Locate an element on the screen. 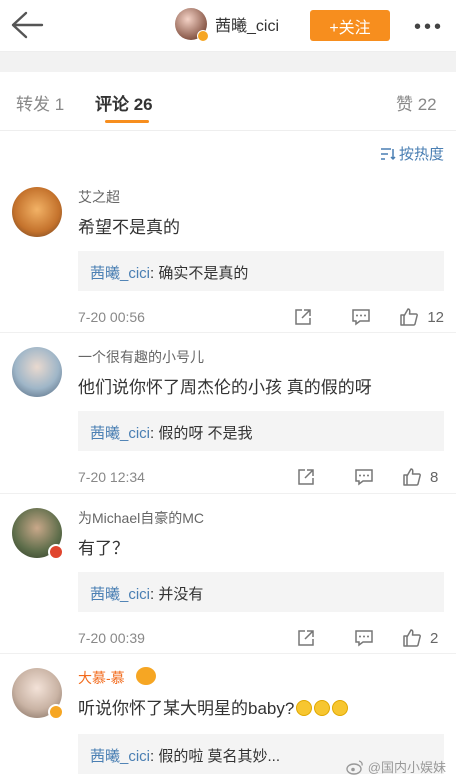 The width and height of the screenshot is (456, 784). sort-label: 按热度 is located at coordinates (421, 154).